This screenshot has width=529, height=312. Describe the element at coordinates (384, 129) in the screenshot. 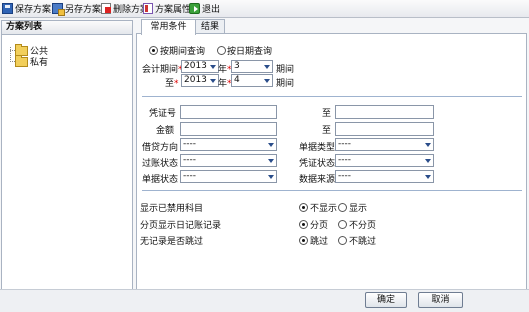

I see `amount-to-input` at that location.